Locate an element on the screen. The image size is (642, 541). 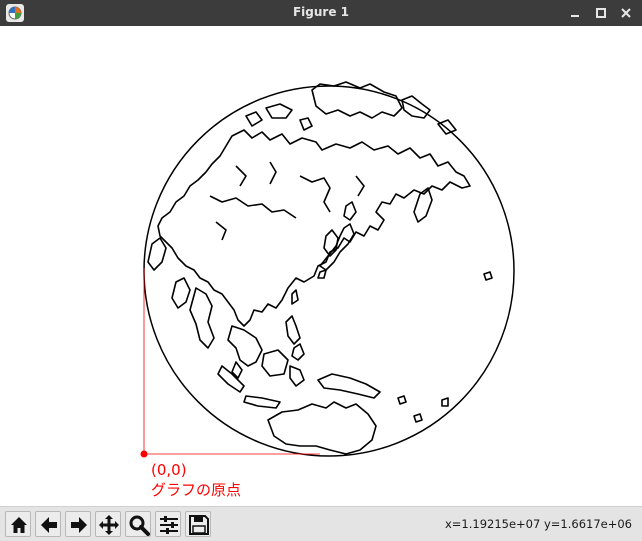
forward-arrow-icon is located at coordinates (79, 525).